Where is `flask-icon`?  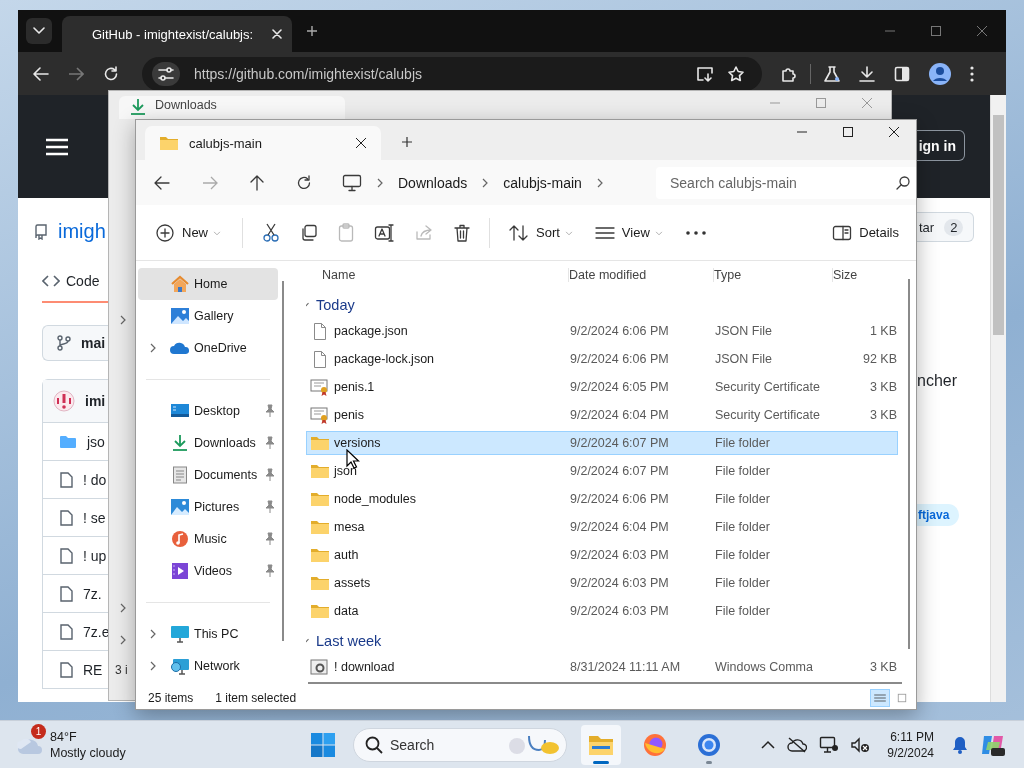
flask-icon is located at coordinates (832, 73).